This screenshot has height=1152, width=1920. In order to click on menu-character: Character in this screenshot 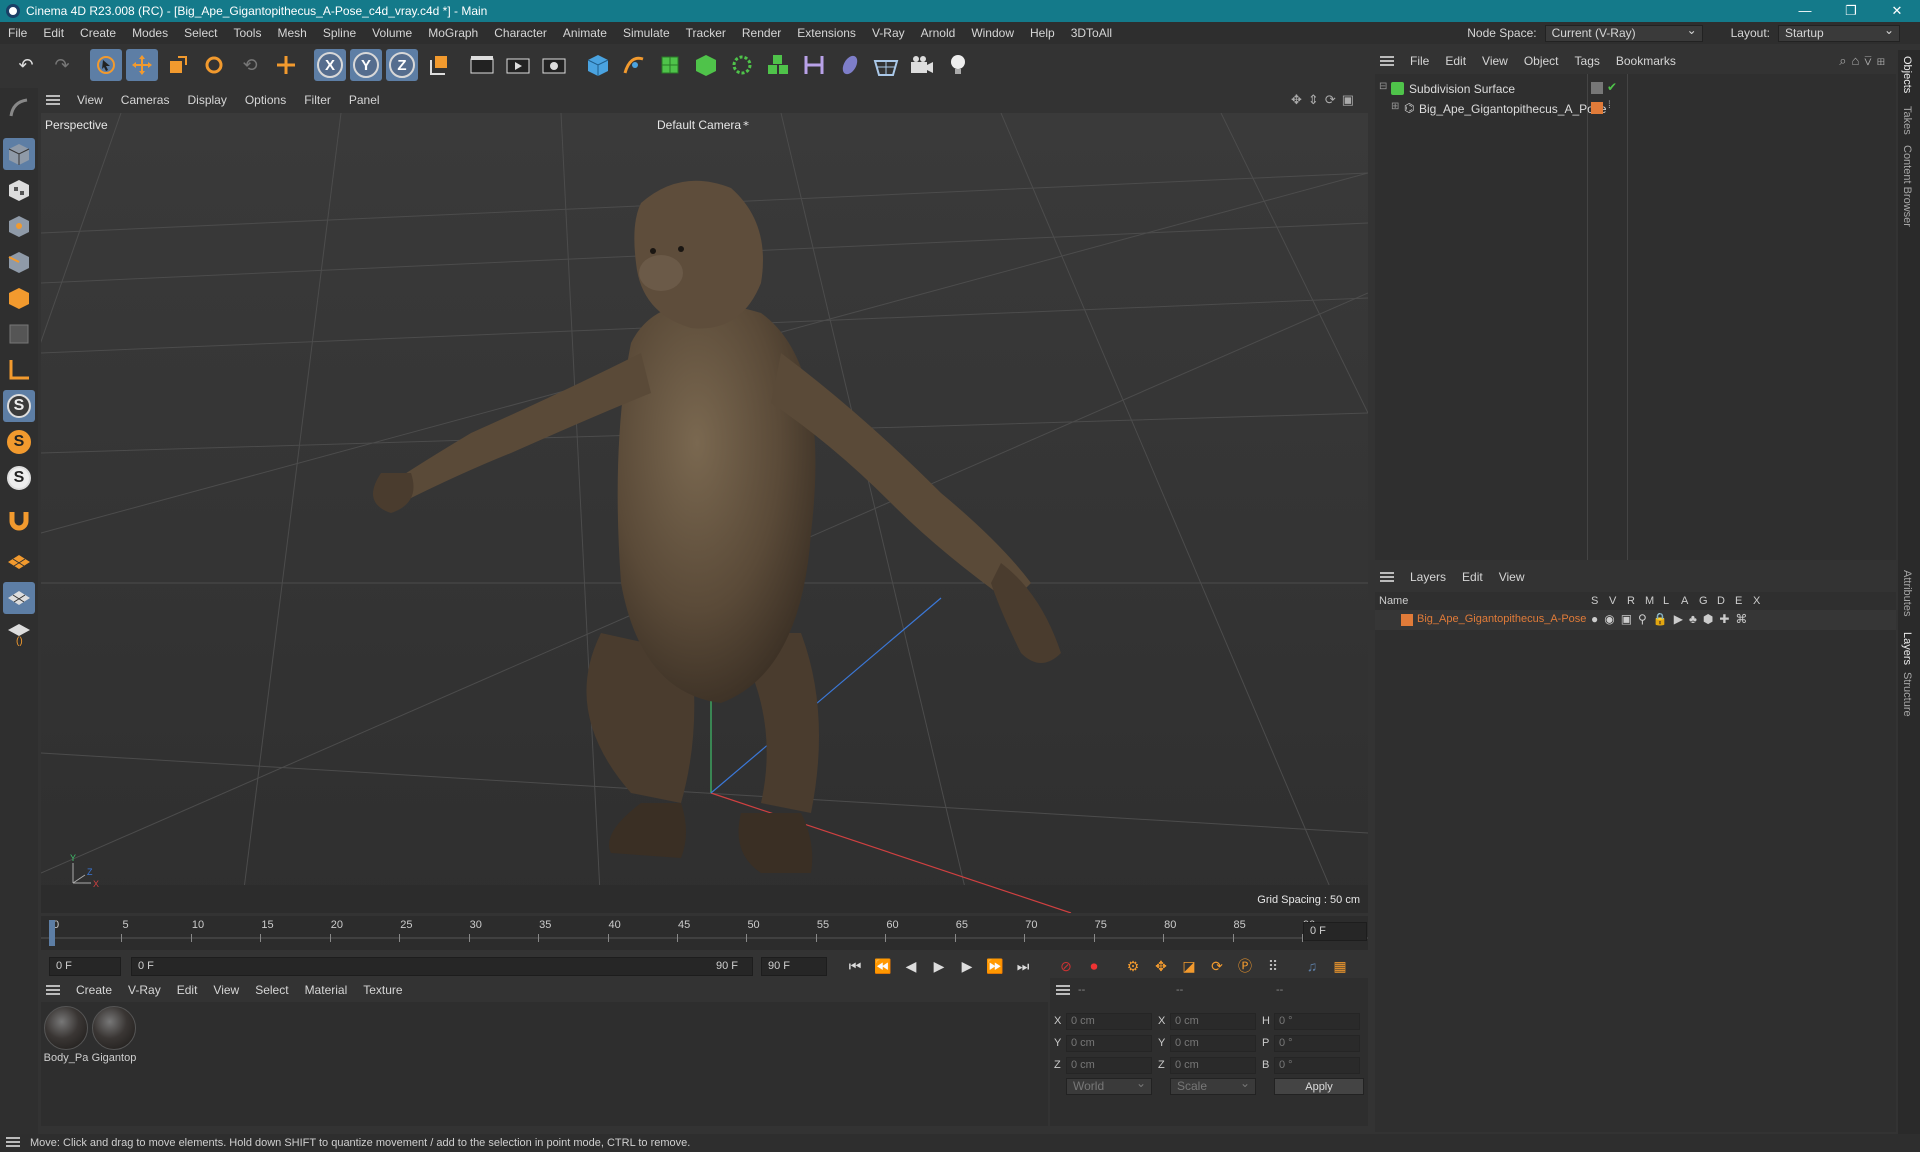, I will do `click(520, 33)`.